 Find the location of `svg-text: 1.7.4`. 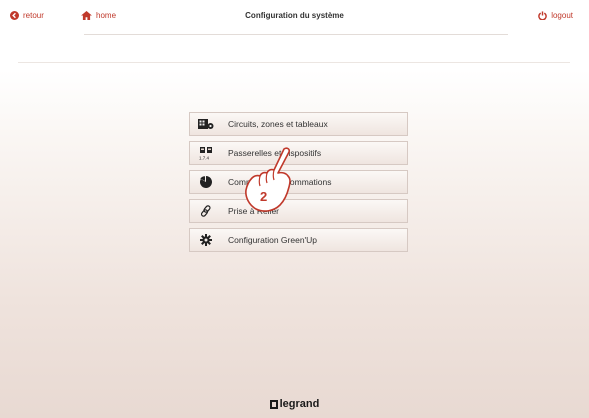

svg-text: 1.7.4 is located at coordinates (204, 157).